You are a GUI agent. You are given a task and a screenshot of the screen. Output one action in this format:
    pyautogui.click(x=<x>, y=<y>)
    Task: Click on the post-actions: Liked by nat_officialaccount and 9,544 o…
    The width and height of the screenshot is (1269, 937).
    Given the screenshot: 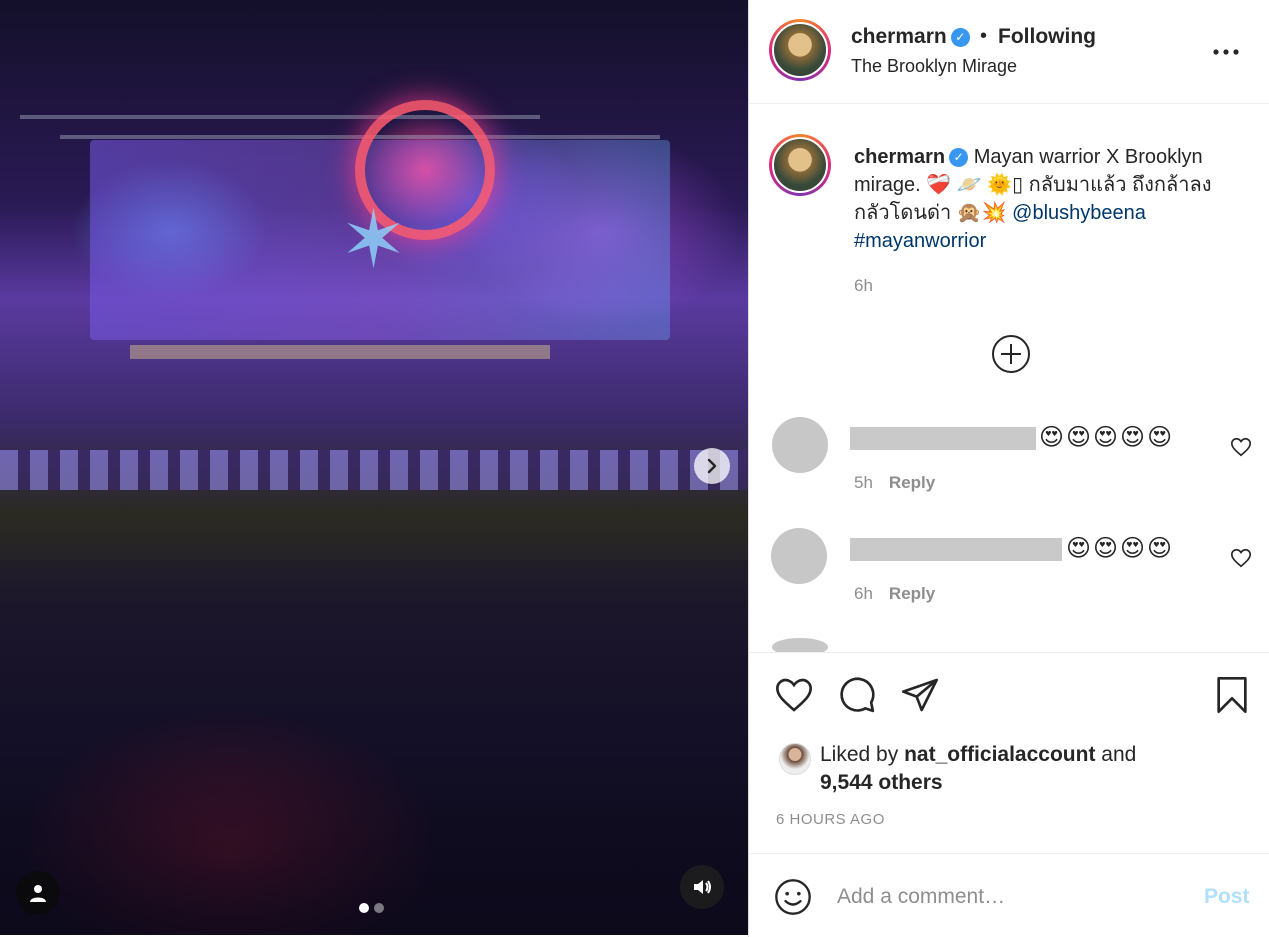 What is the action you would take?
    pyautogui.click(x=1009, y=752)
    